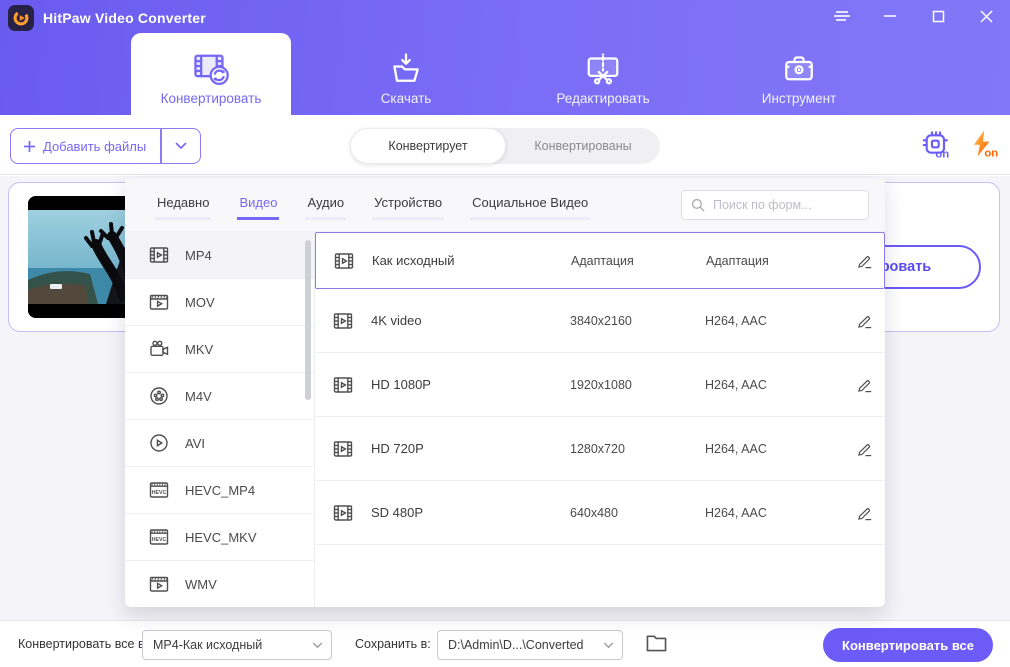  I want to click on add-files-button: Добавить файлы, so click(105, 146).